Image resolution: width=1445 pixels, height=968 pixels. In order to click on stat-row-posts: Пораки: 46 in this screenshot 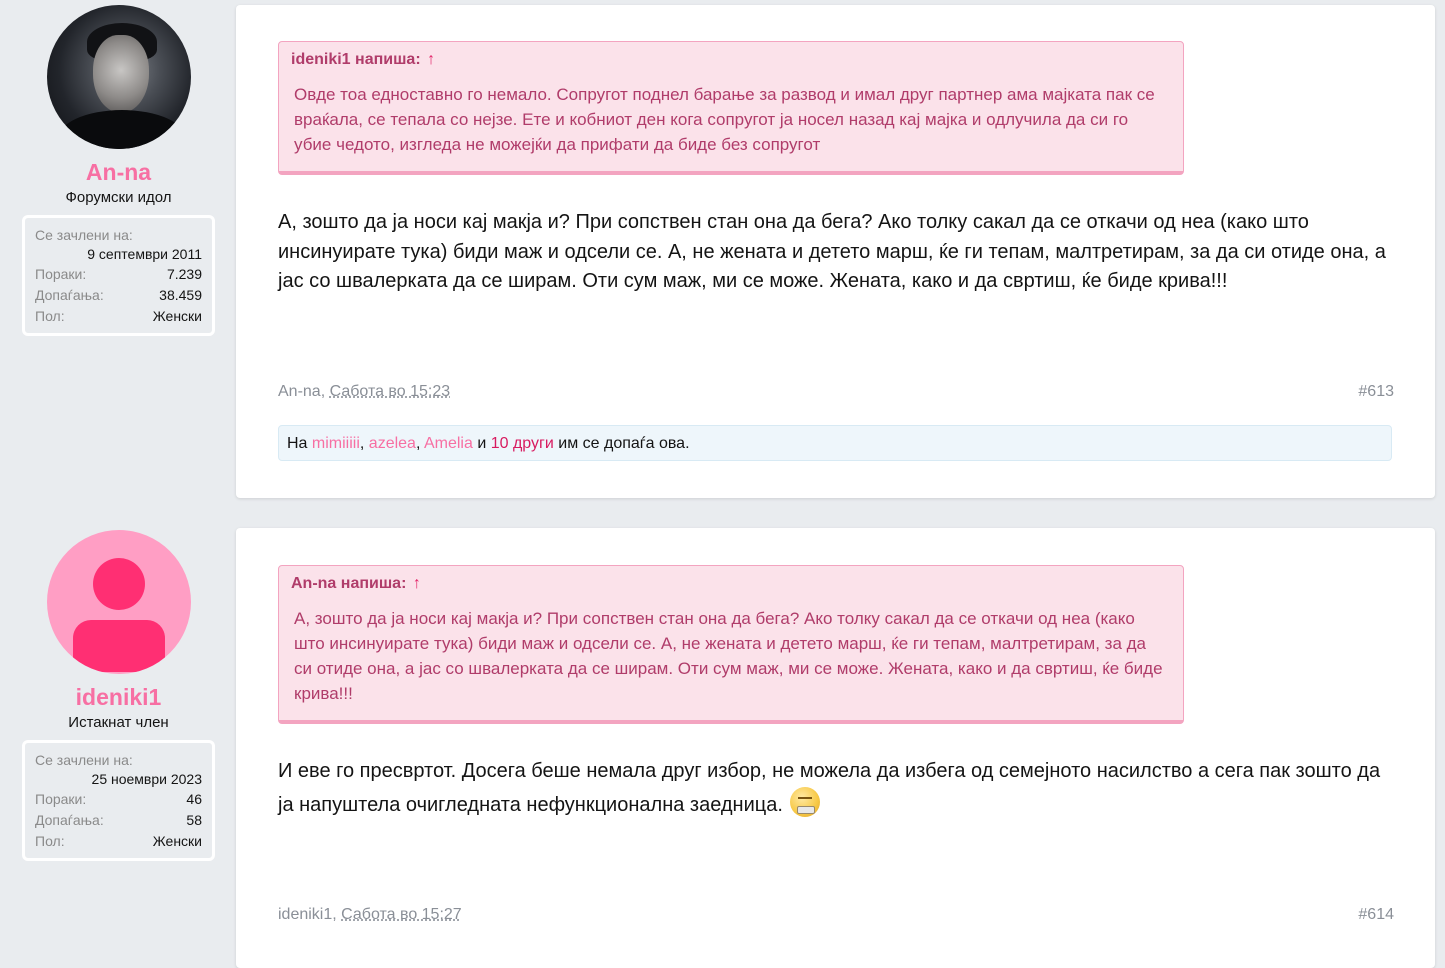, I will do `click(118, 799)`.